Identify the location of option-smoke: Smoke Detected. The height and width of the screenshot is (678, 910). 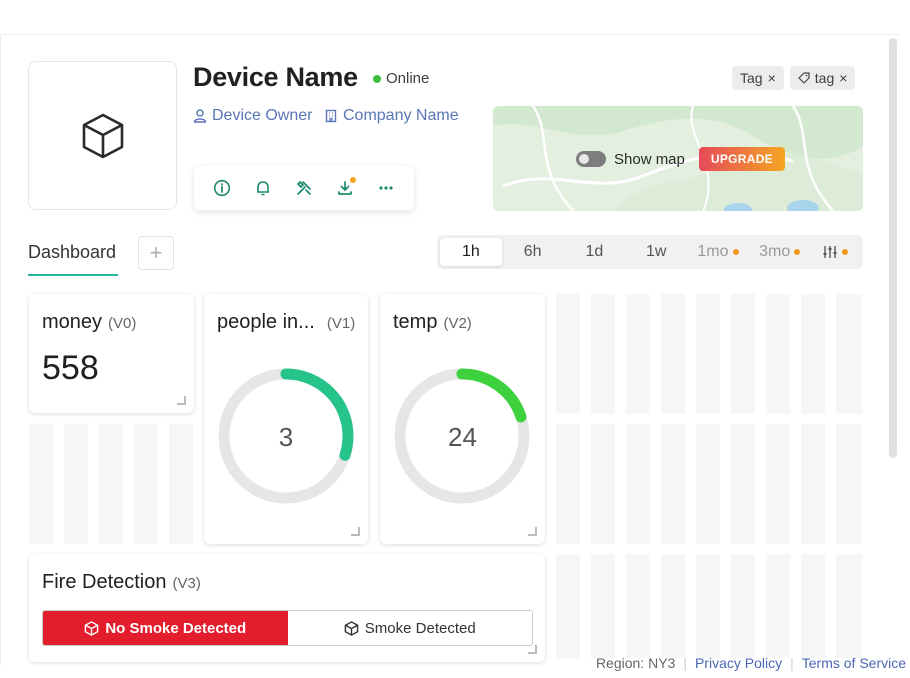
(409, 628).